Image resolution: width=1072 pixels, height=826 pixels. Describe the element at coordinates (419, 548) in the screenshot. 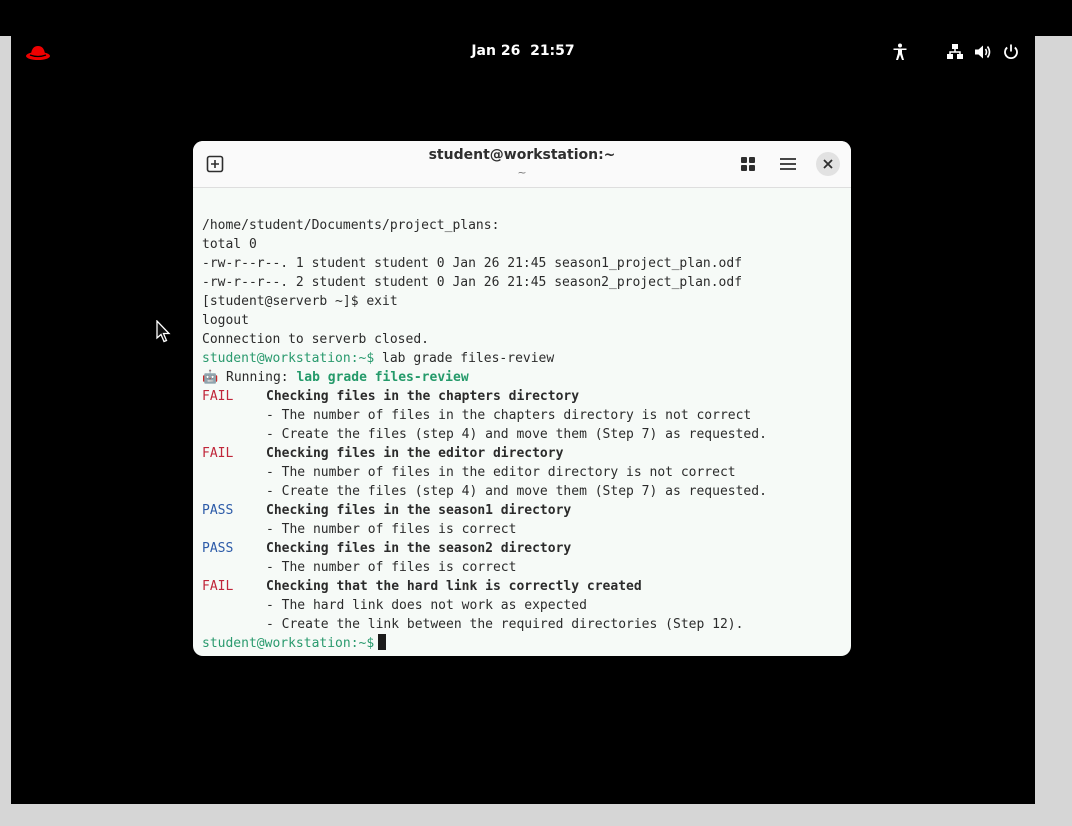

I see `check-title: Checking files in the season2 directory` at that location.